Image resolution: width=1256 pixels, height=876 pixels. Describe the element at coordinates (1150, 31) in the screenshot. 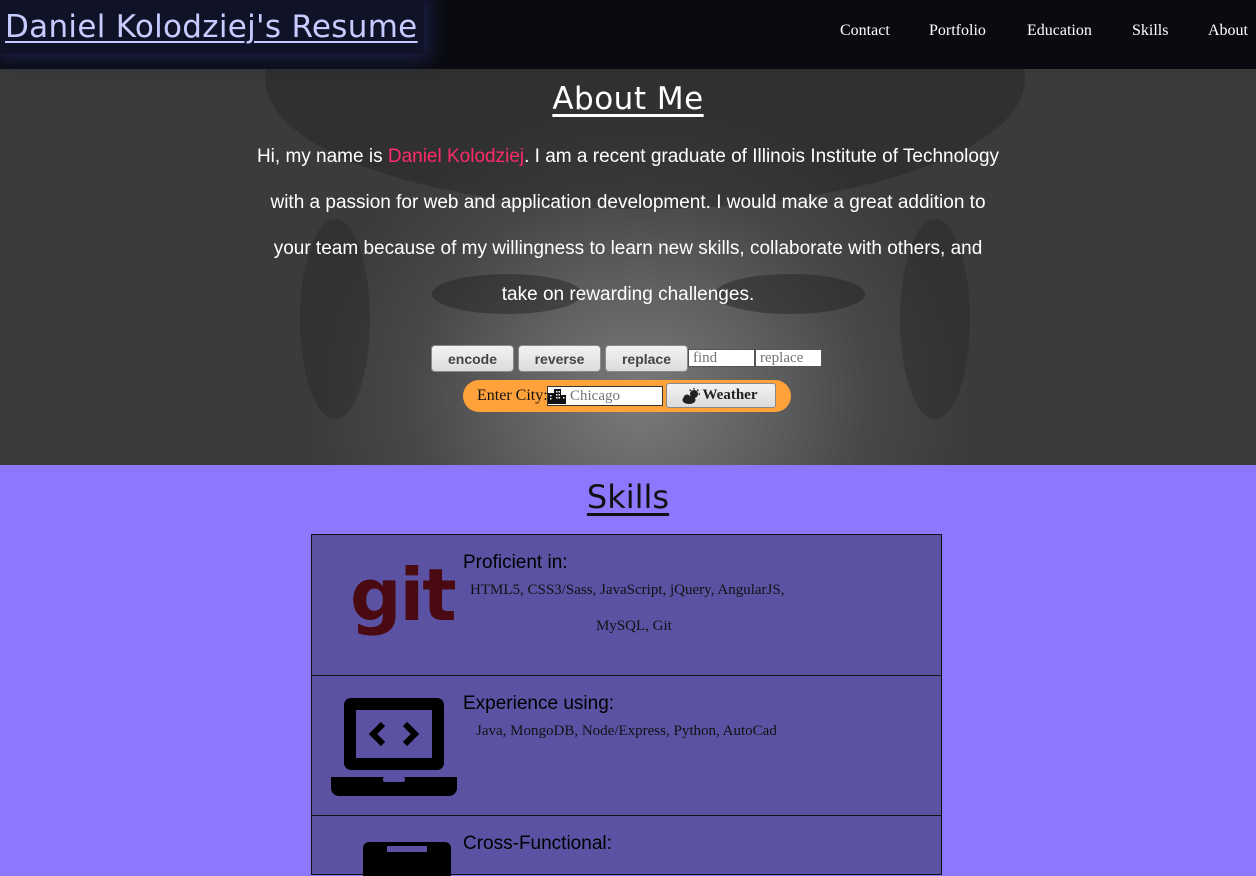

I see `nav-link-skills: Skills` at that location.